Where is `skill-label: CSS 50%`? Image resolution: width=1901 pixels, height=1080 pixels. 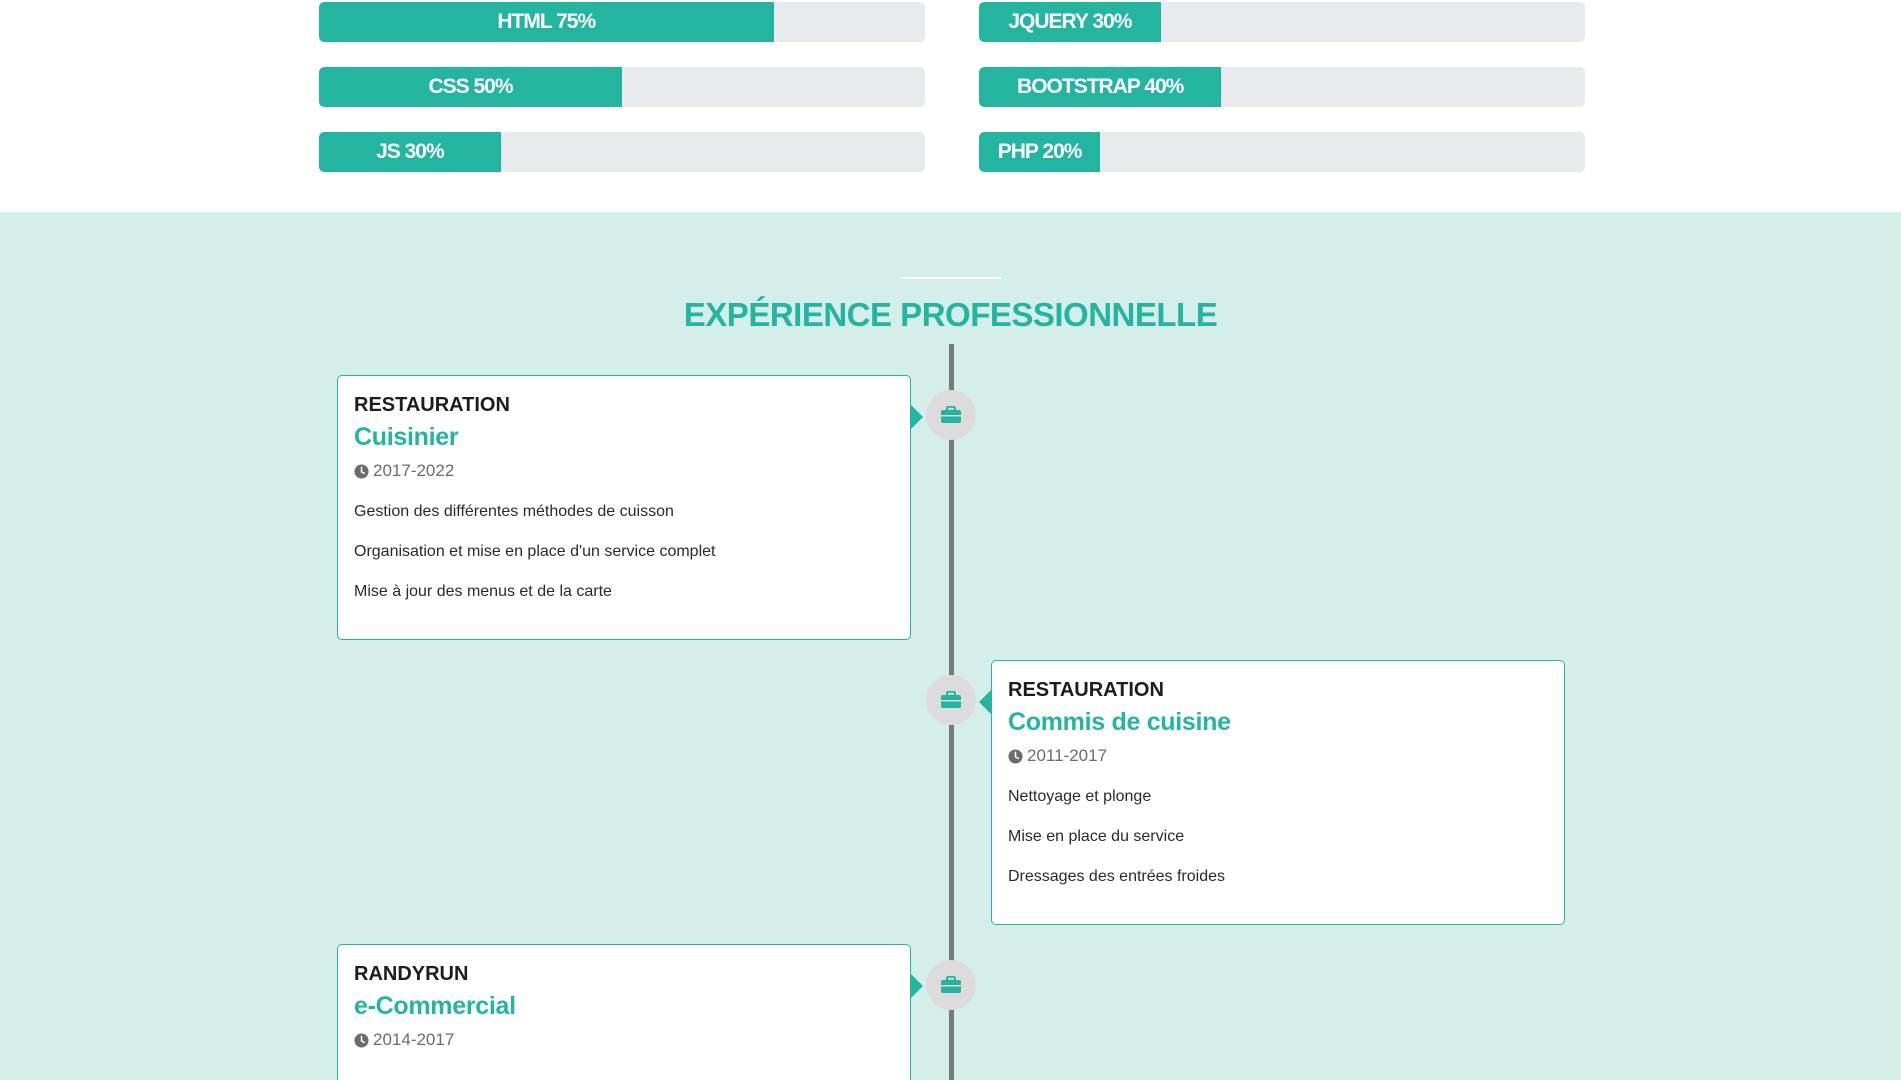
skill-label: CSS 50% is located at coordinates (470, 86).